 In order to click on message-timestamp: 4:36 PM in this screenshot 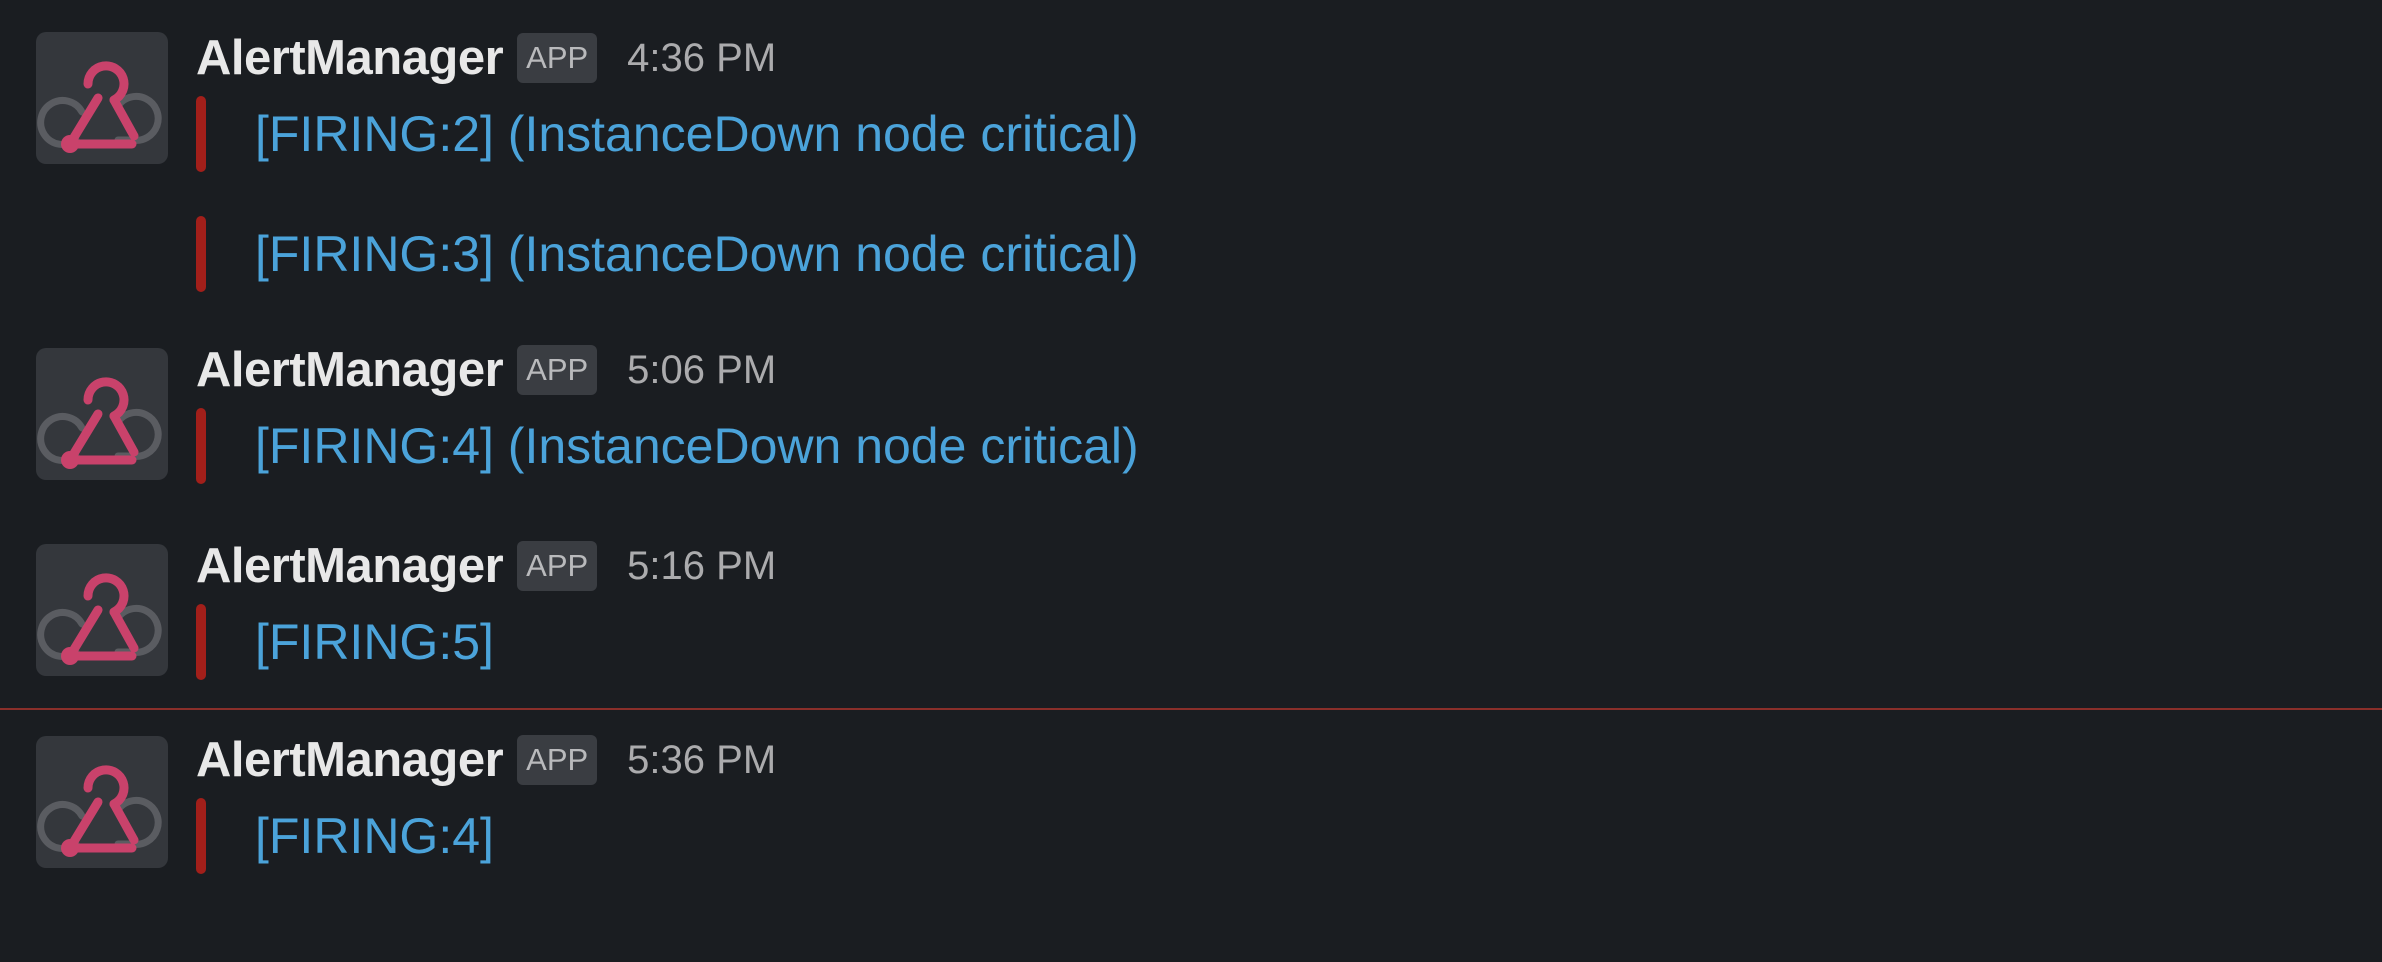, I will do `click(701, 58)`.